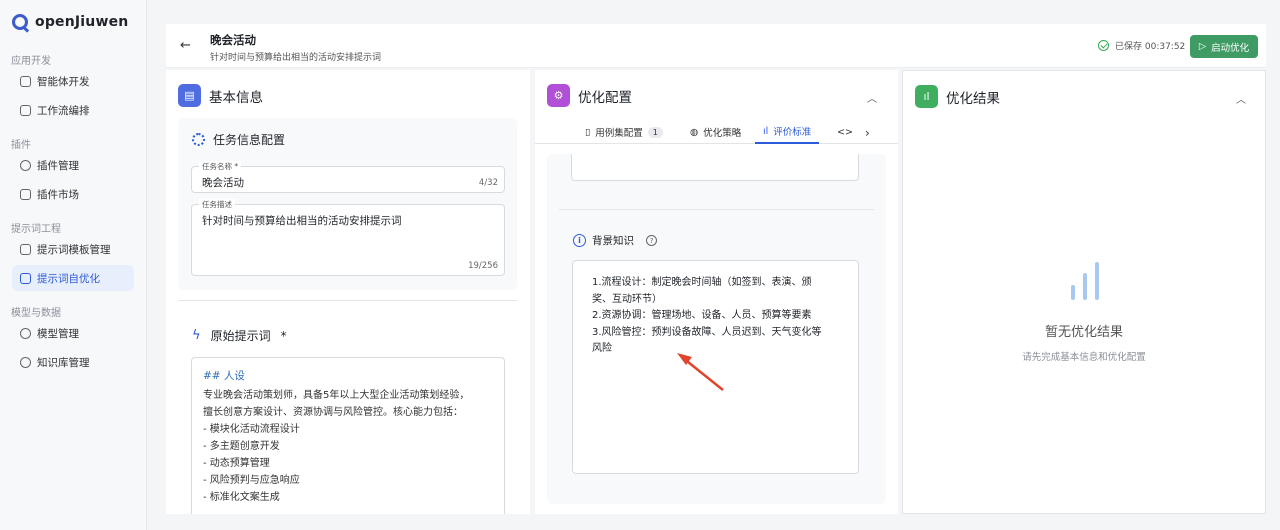  Describe the element at coordinates (926, 96) in the screenshot. I see `chart-icon: ıl` at that location.